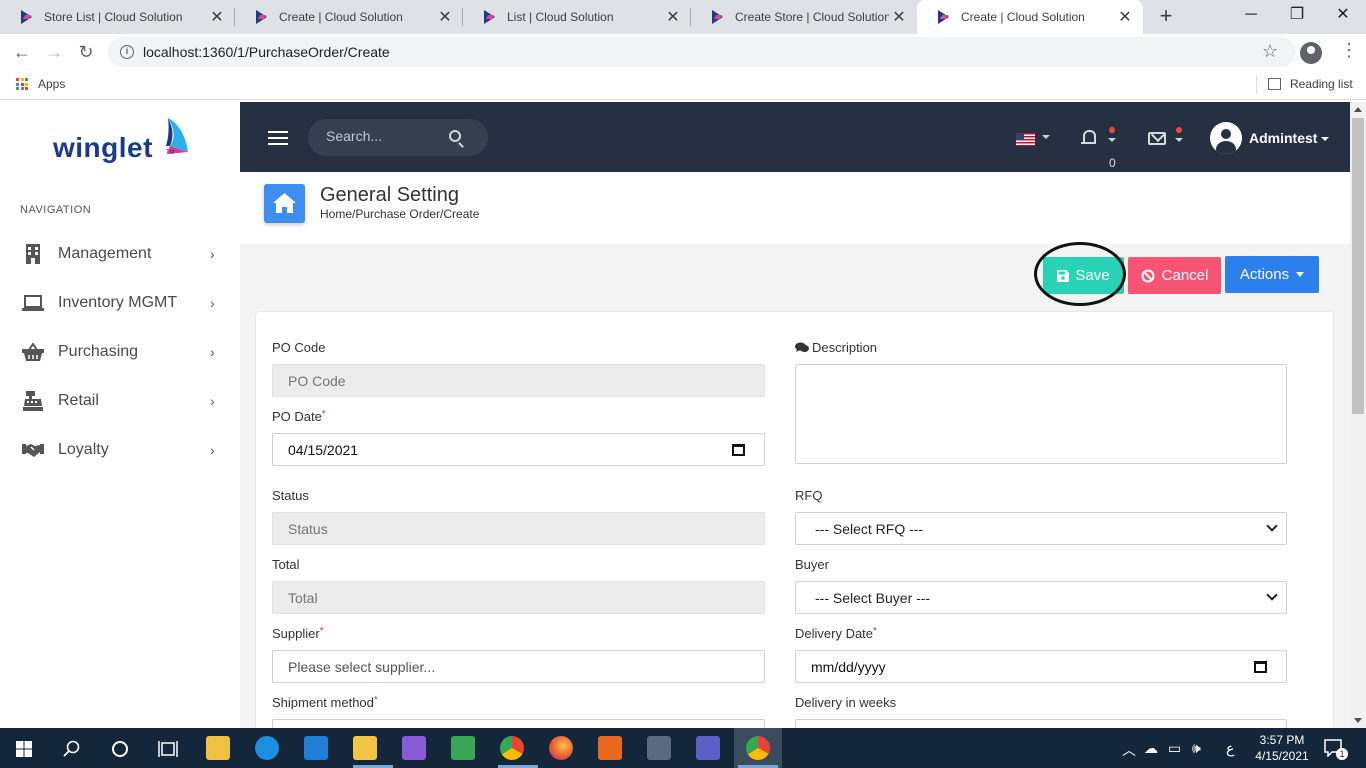 Image resolution: width=1366 pixels, height=768 pixels. I want to click on user-caret-icon, so click(1325, 139).